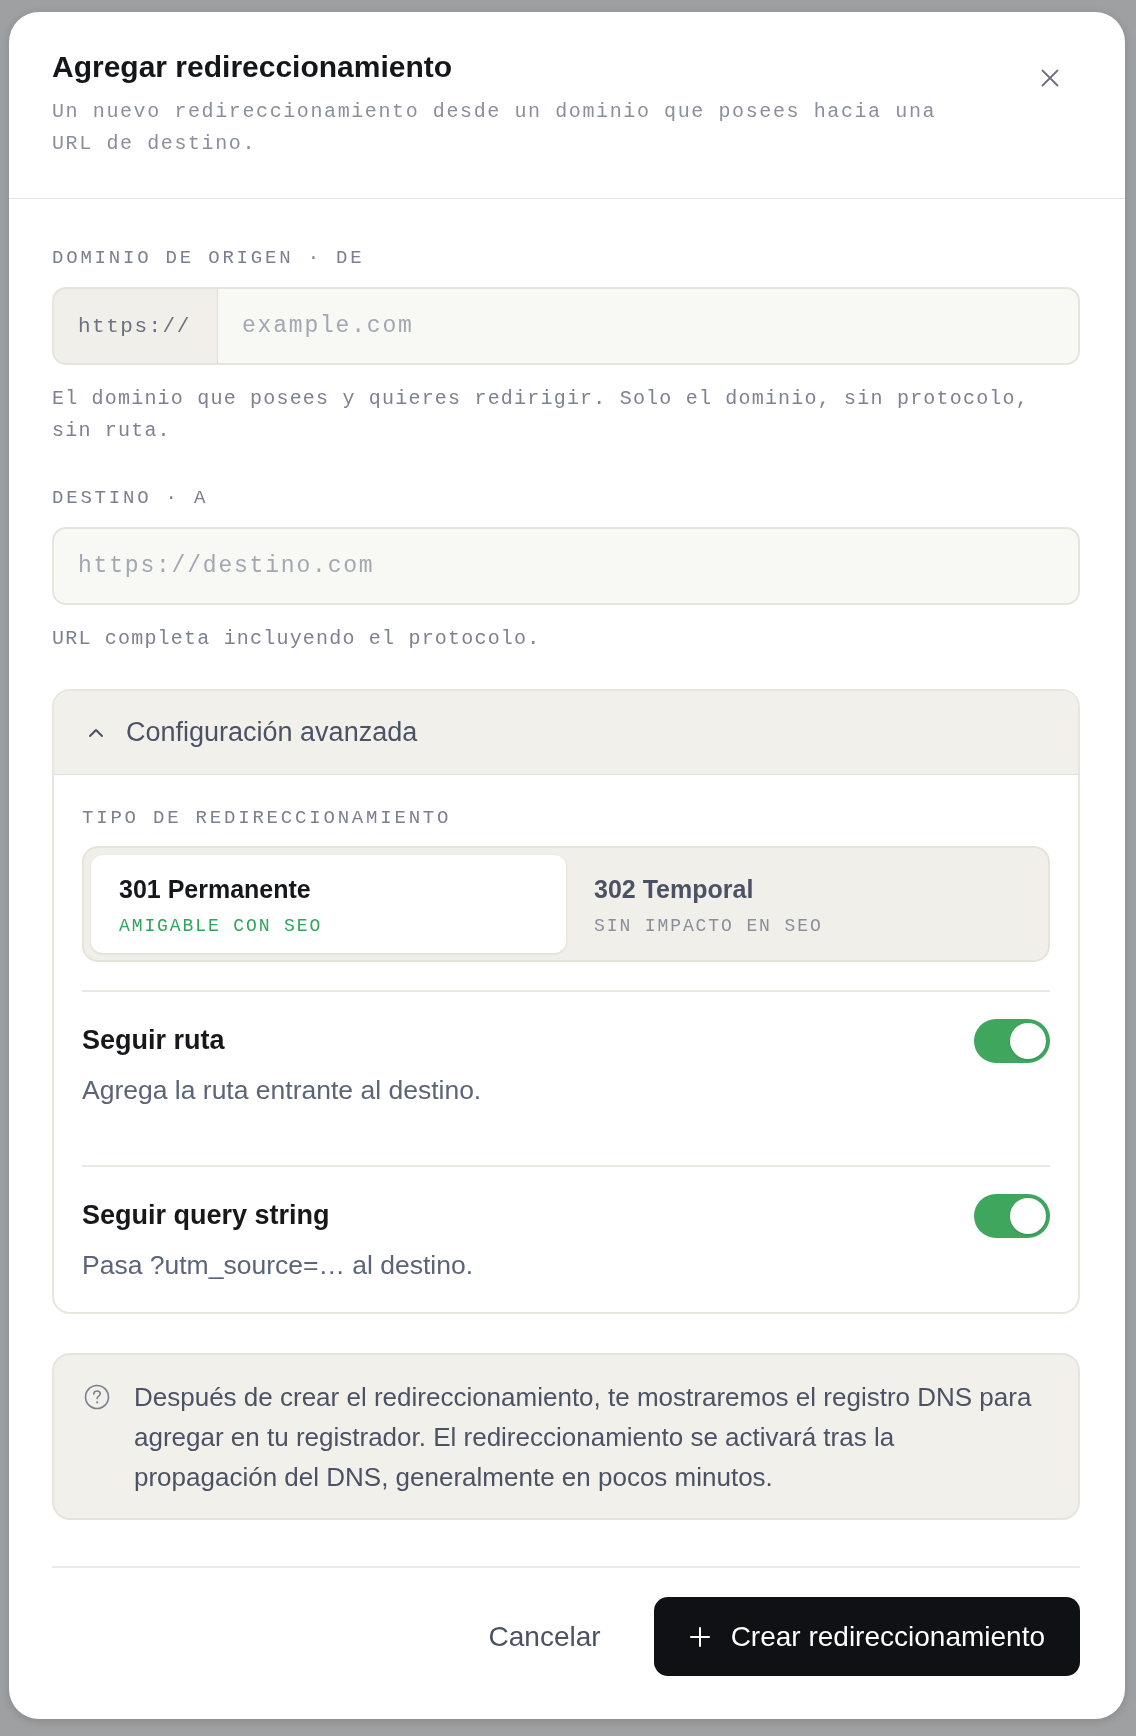 The width and height of the screenshot is (1136, 1736). What do you see at coordinates (566, 566) in the screenshot?
I see `destination-input-field: https://destino.com` at bounding box center [566, 566].